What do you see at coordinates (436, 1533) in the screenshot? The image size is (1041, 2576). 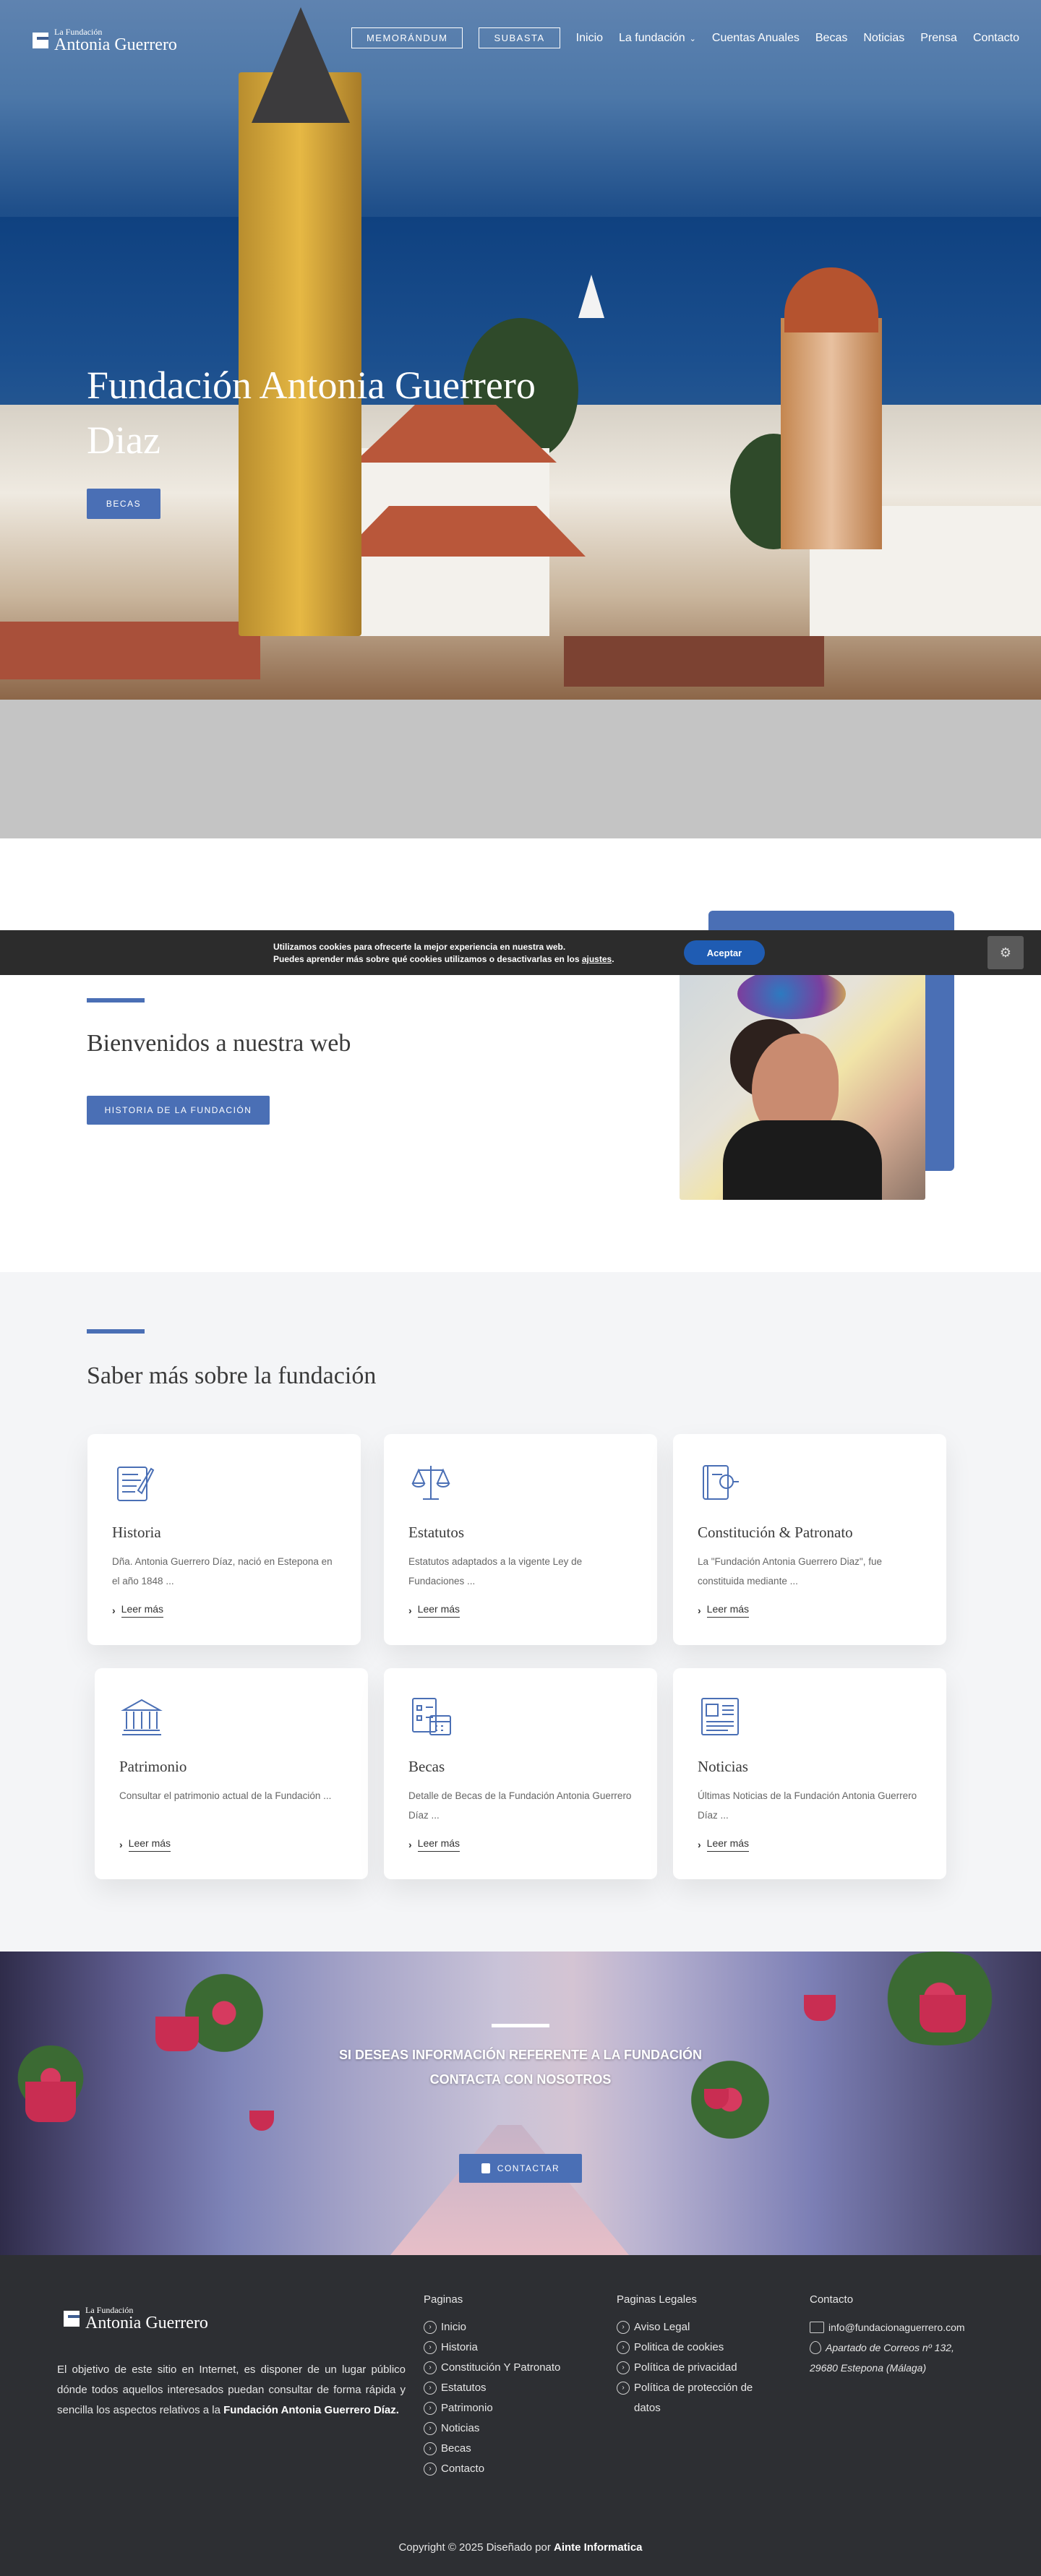 I see `card-title: Estatutos` at bounding box center [436, 1533].